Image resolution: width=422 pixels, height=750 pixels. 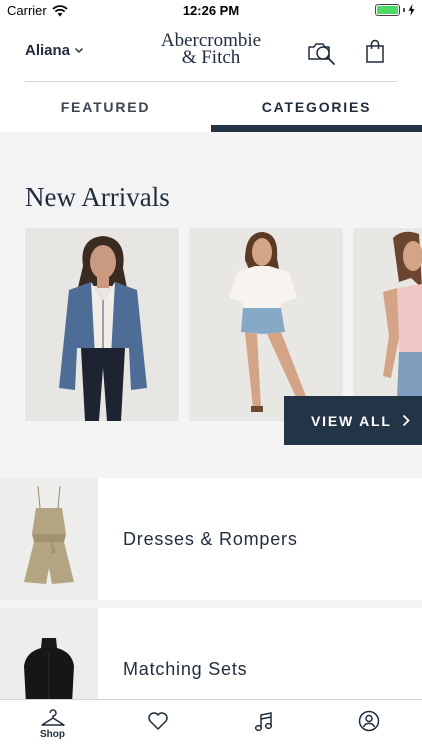 I want to click on battery-indicator, so click(x=395, y=10).